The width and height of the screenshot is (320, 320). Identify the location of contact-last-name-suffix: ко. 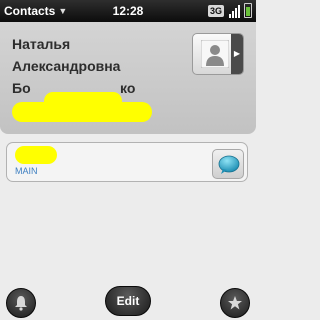
(128, 88).